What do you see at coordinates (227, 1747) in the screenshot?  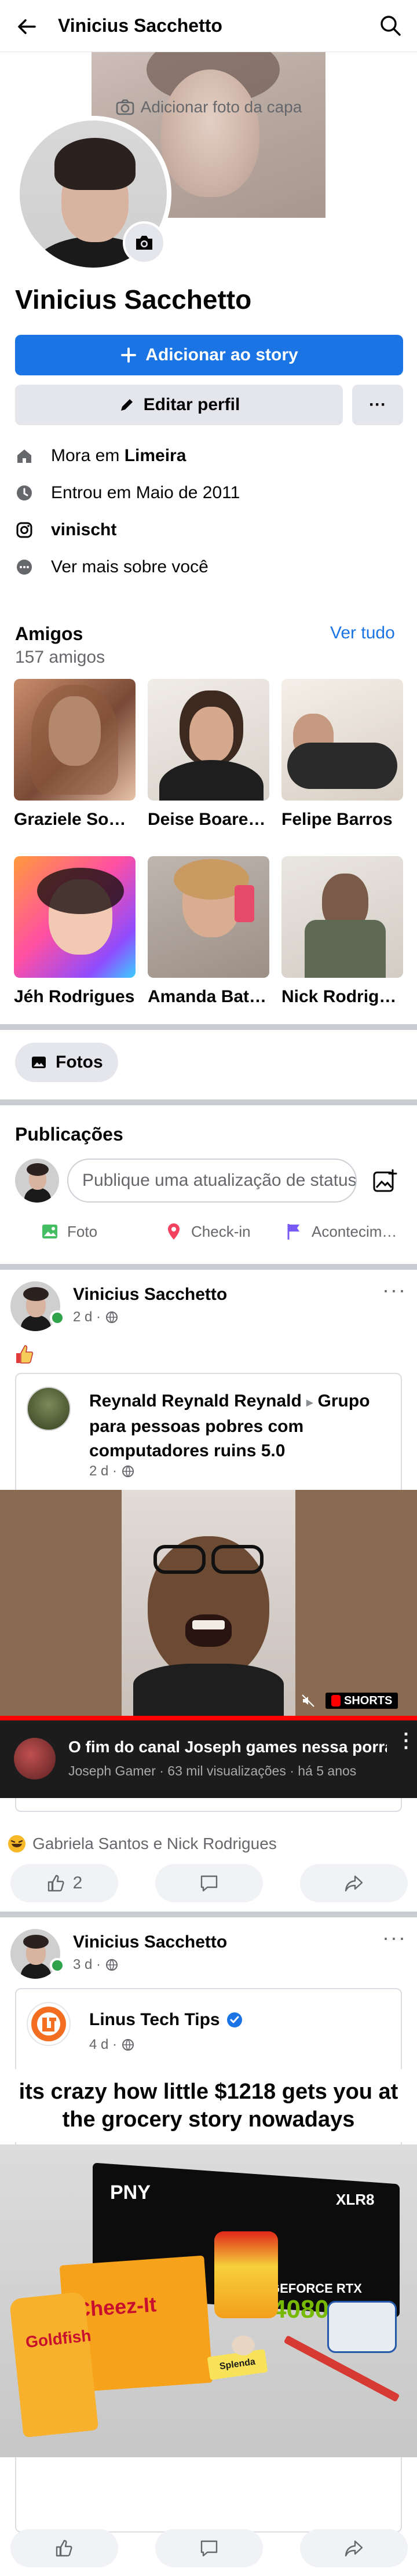 I see `video-title: O fim do canal Joseph games nessa porra` at bounding box center [227, 1747].